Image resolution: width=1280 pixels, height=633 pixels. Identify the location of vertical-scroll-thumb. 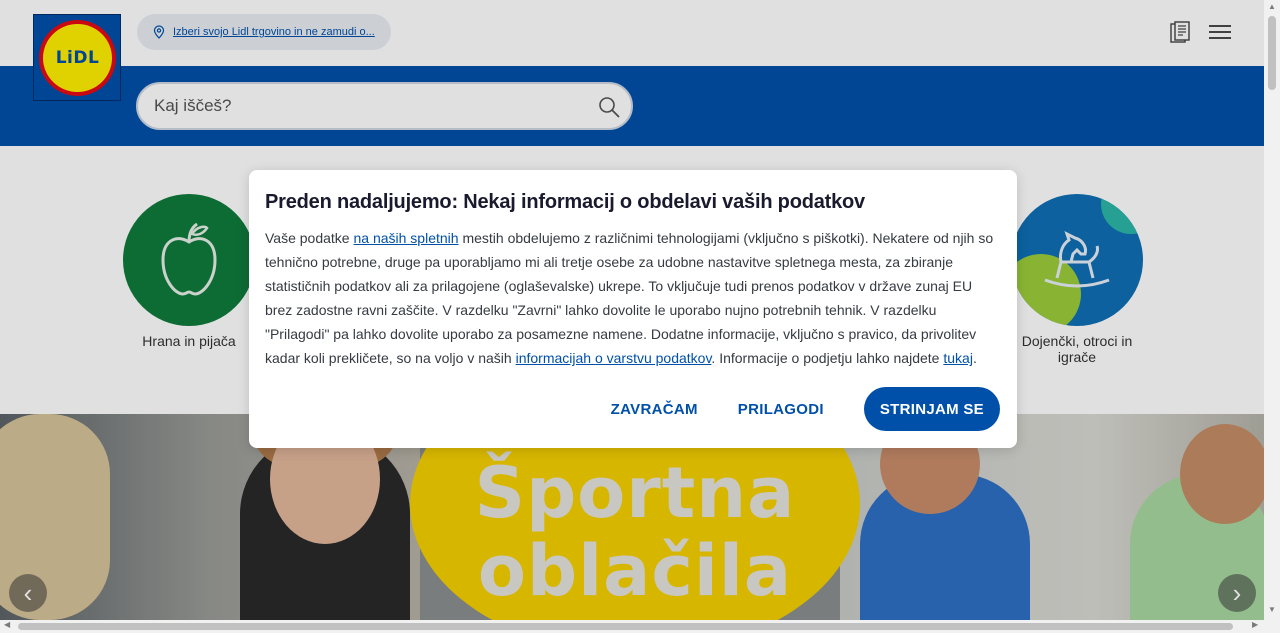
(1272, 53).